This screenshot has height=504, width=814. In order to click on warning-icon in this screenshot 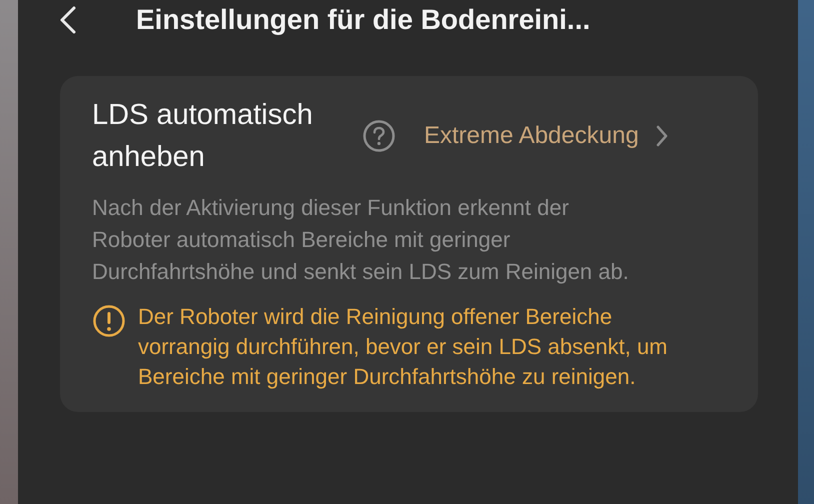, I will do `click(109, 321)`.